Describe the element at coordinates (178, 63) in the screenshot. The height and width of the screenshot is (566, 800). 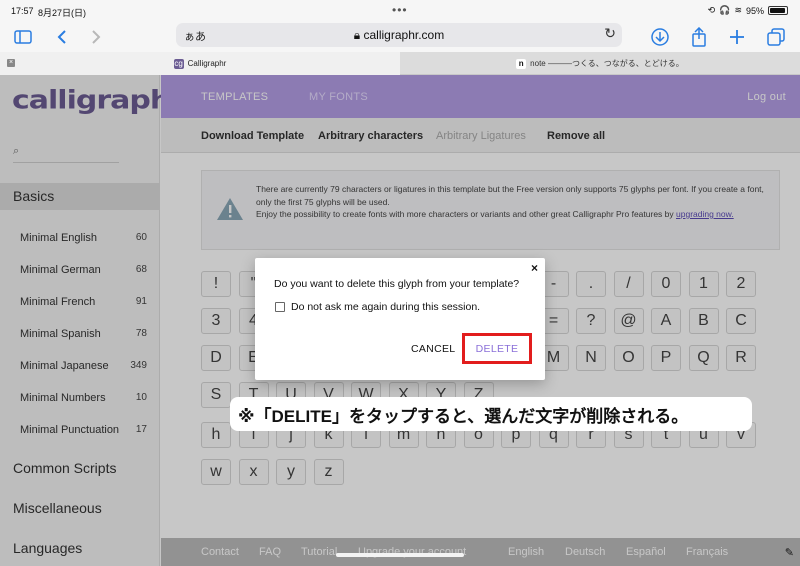
I see `calligraphr-favicon: cg` at that location.